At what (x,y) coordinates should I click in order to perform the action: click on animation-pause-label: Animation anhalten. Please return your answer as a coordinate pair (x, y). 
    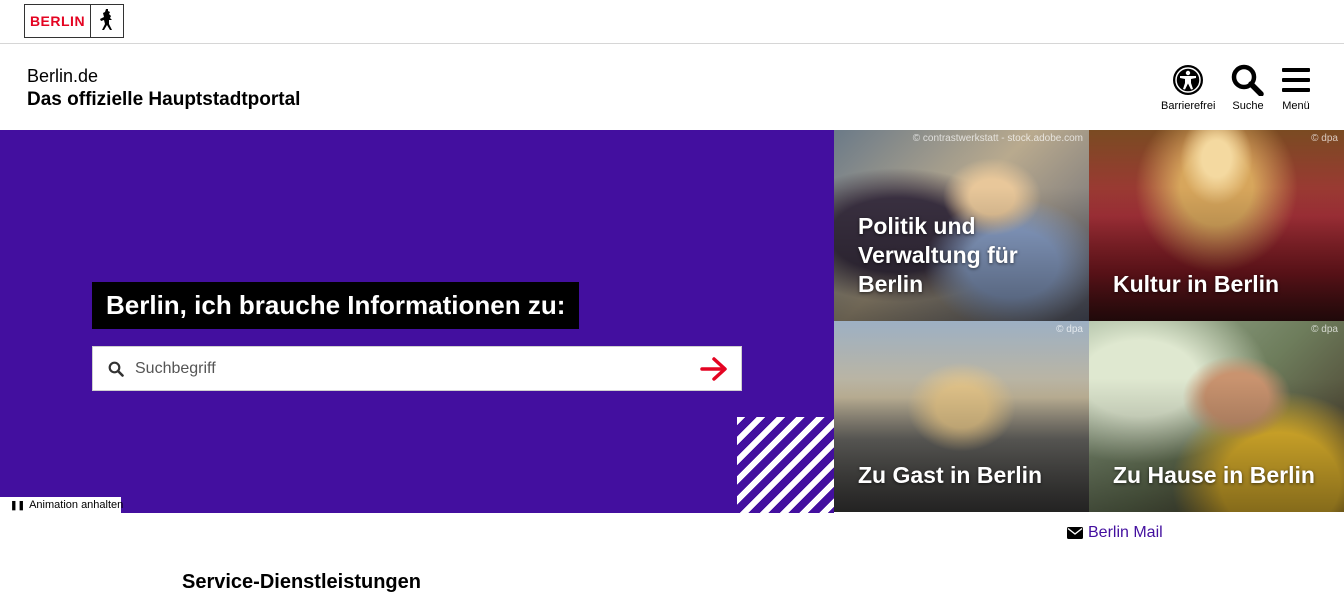
    Looking at the image, I should click on (76, 505).